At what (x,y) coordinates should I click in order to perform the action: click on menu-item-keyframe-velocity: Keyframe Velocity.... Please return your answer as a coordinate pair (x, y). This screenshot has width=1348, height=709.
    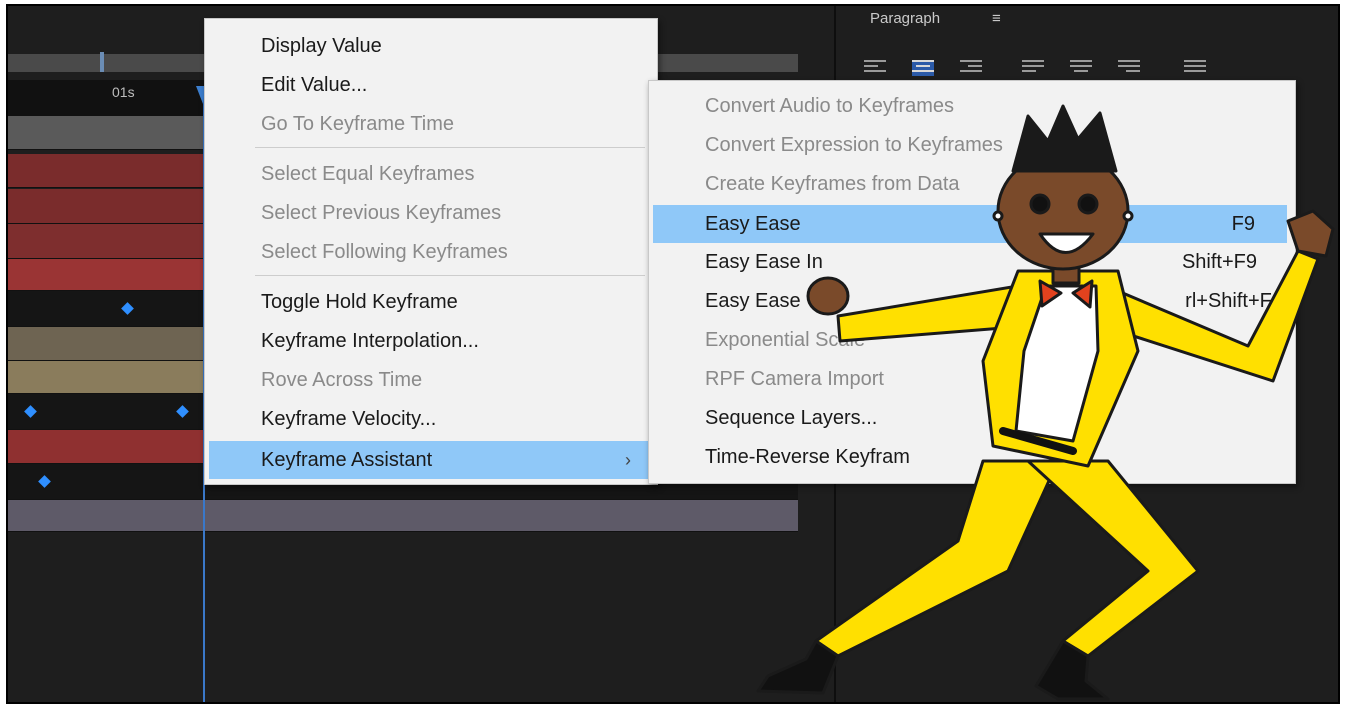
    Looking at the image, I should click on (430, 419).